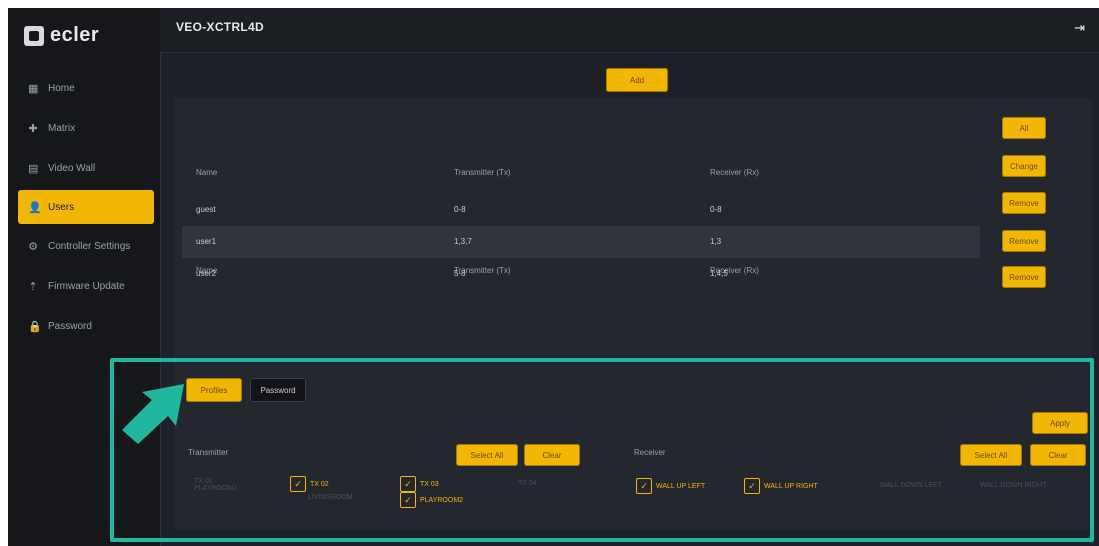 Image resolution: width=1099 pixels, height=546 pixels. I want to click on video-wall-icon: ▤, so click(33, 168).